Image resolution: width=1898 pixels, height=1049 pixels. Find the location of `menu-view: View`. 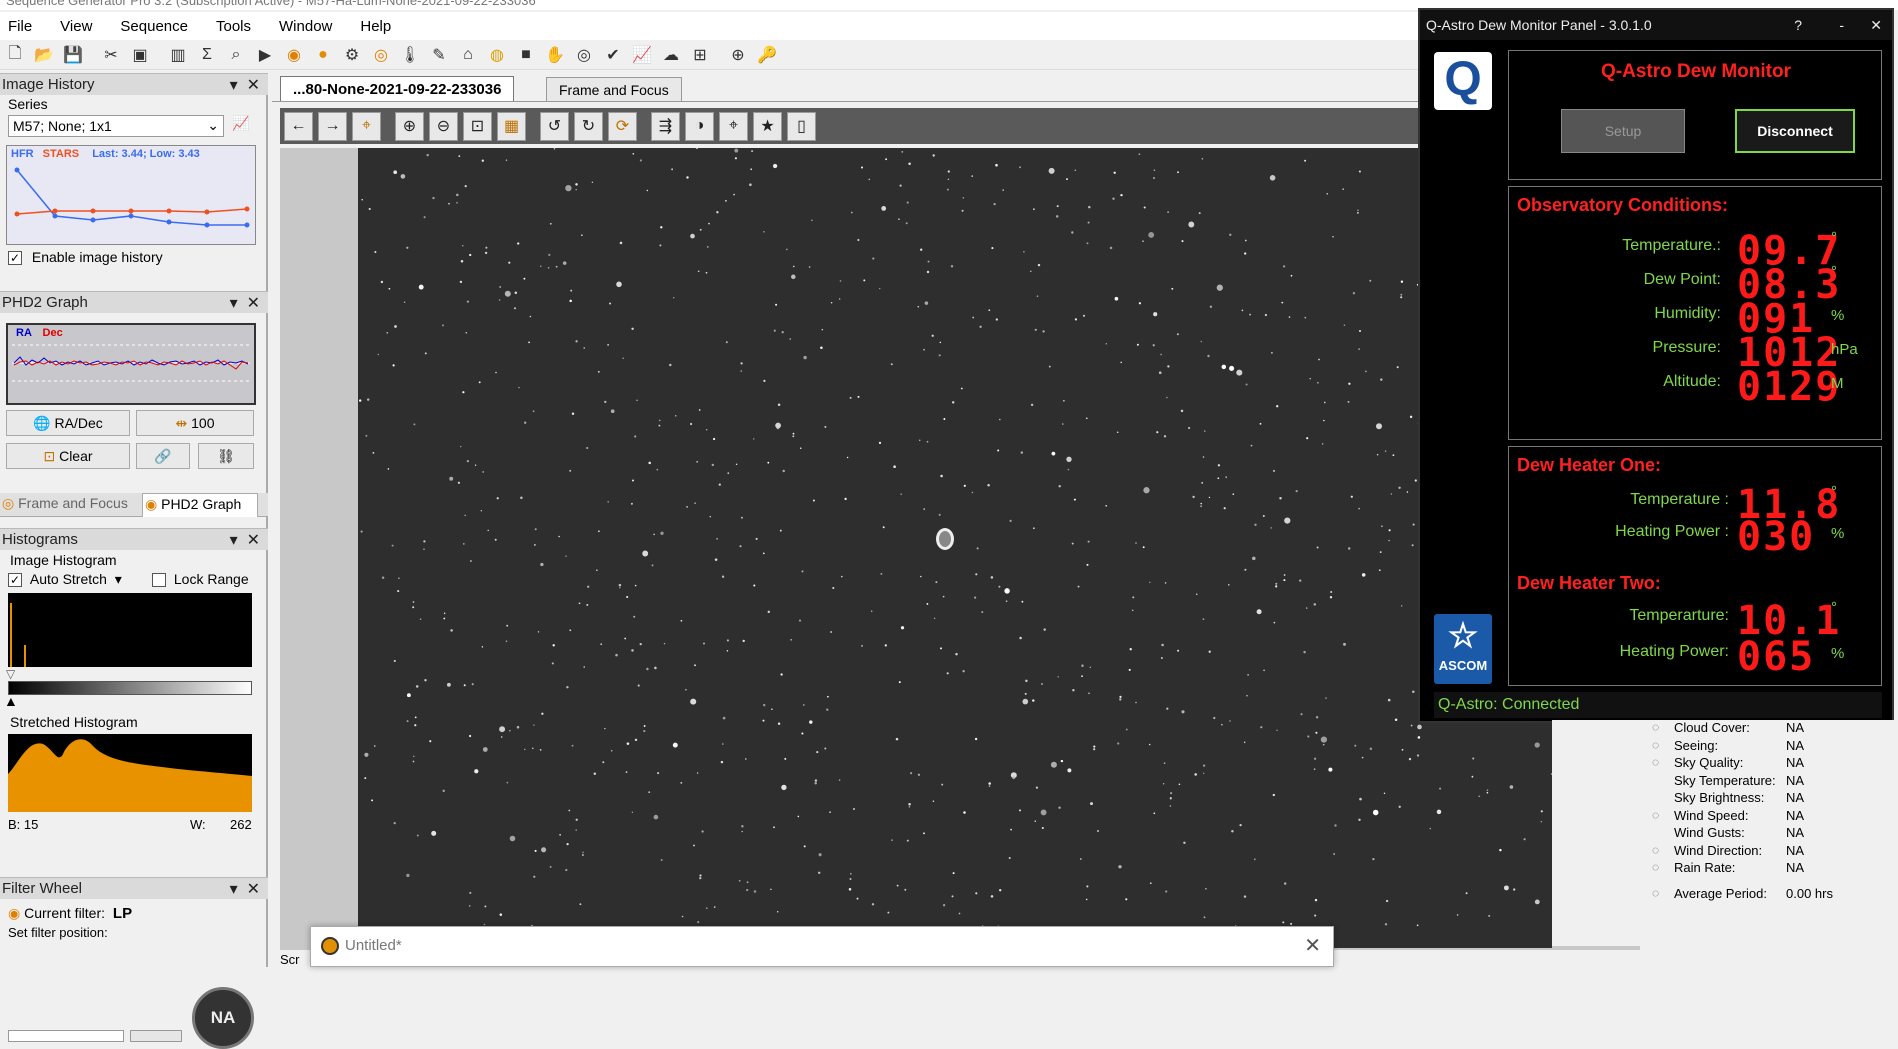

menu-view: View is located at coordinates (76, 26).